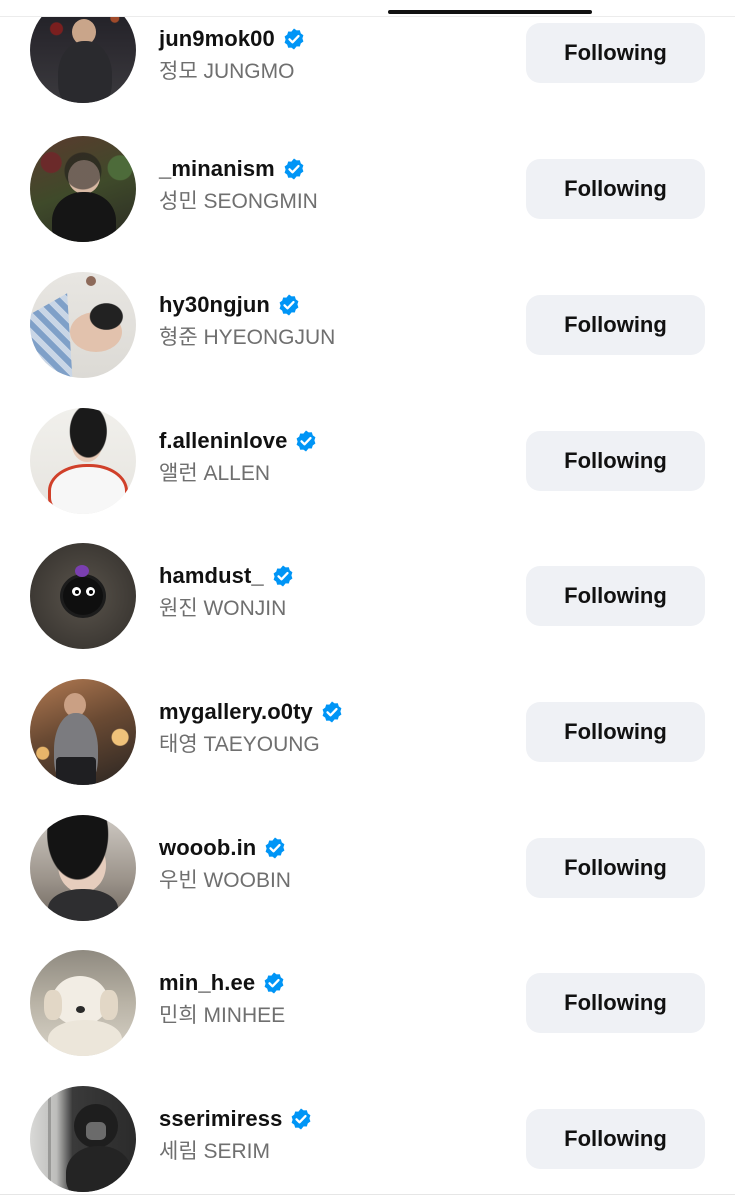 Image resolution: width=735 pixels, height=1200 pixels. Describe the element at coordinates (223, 441) in the screenshot. I see `username: f.alleninlove` at that location.